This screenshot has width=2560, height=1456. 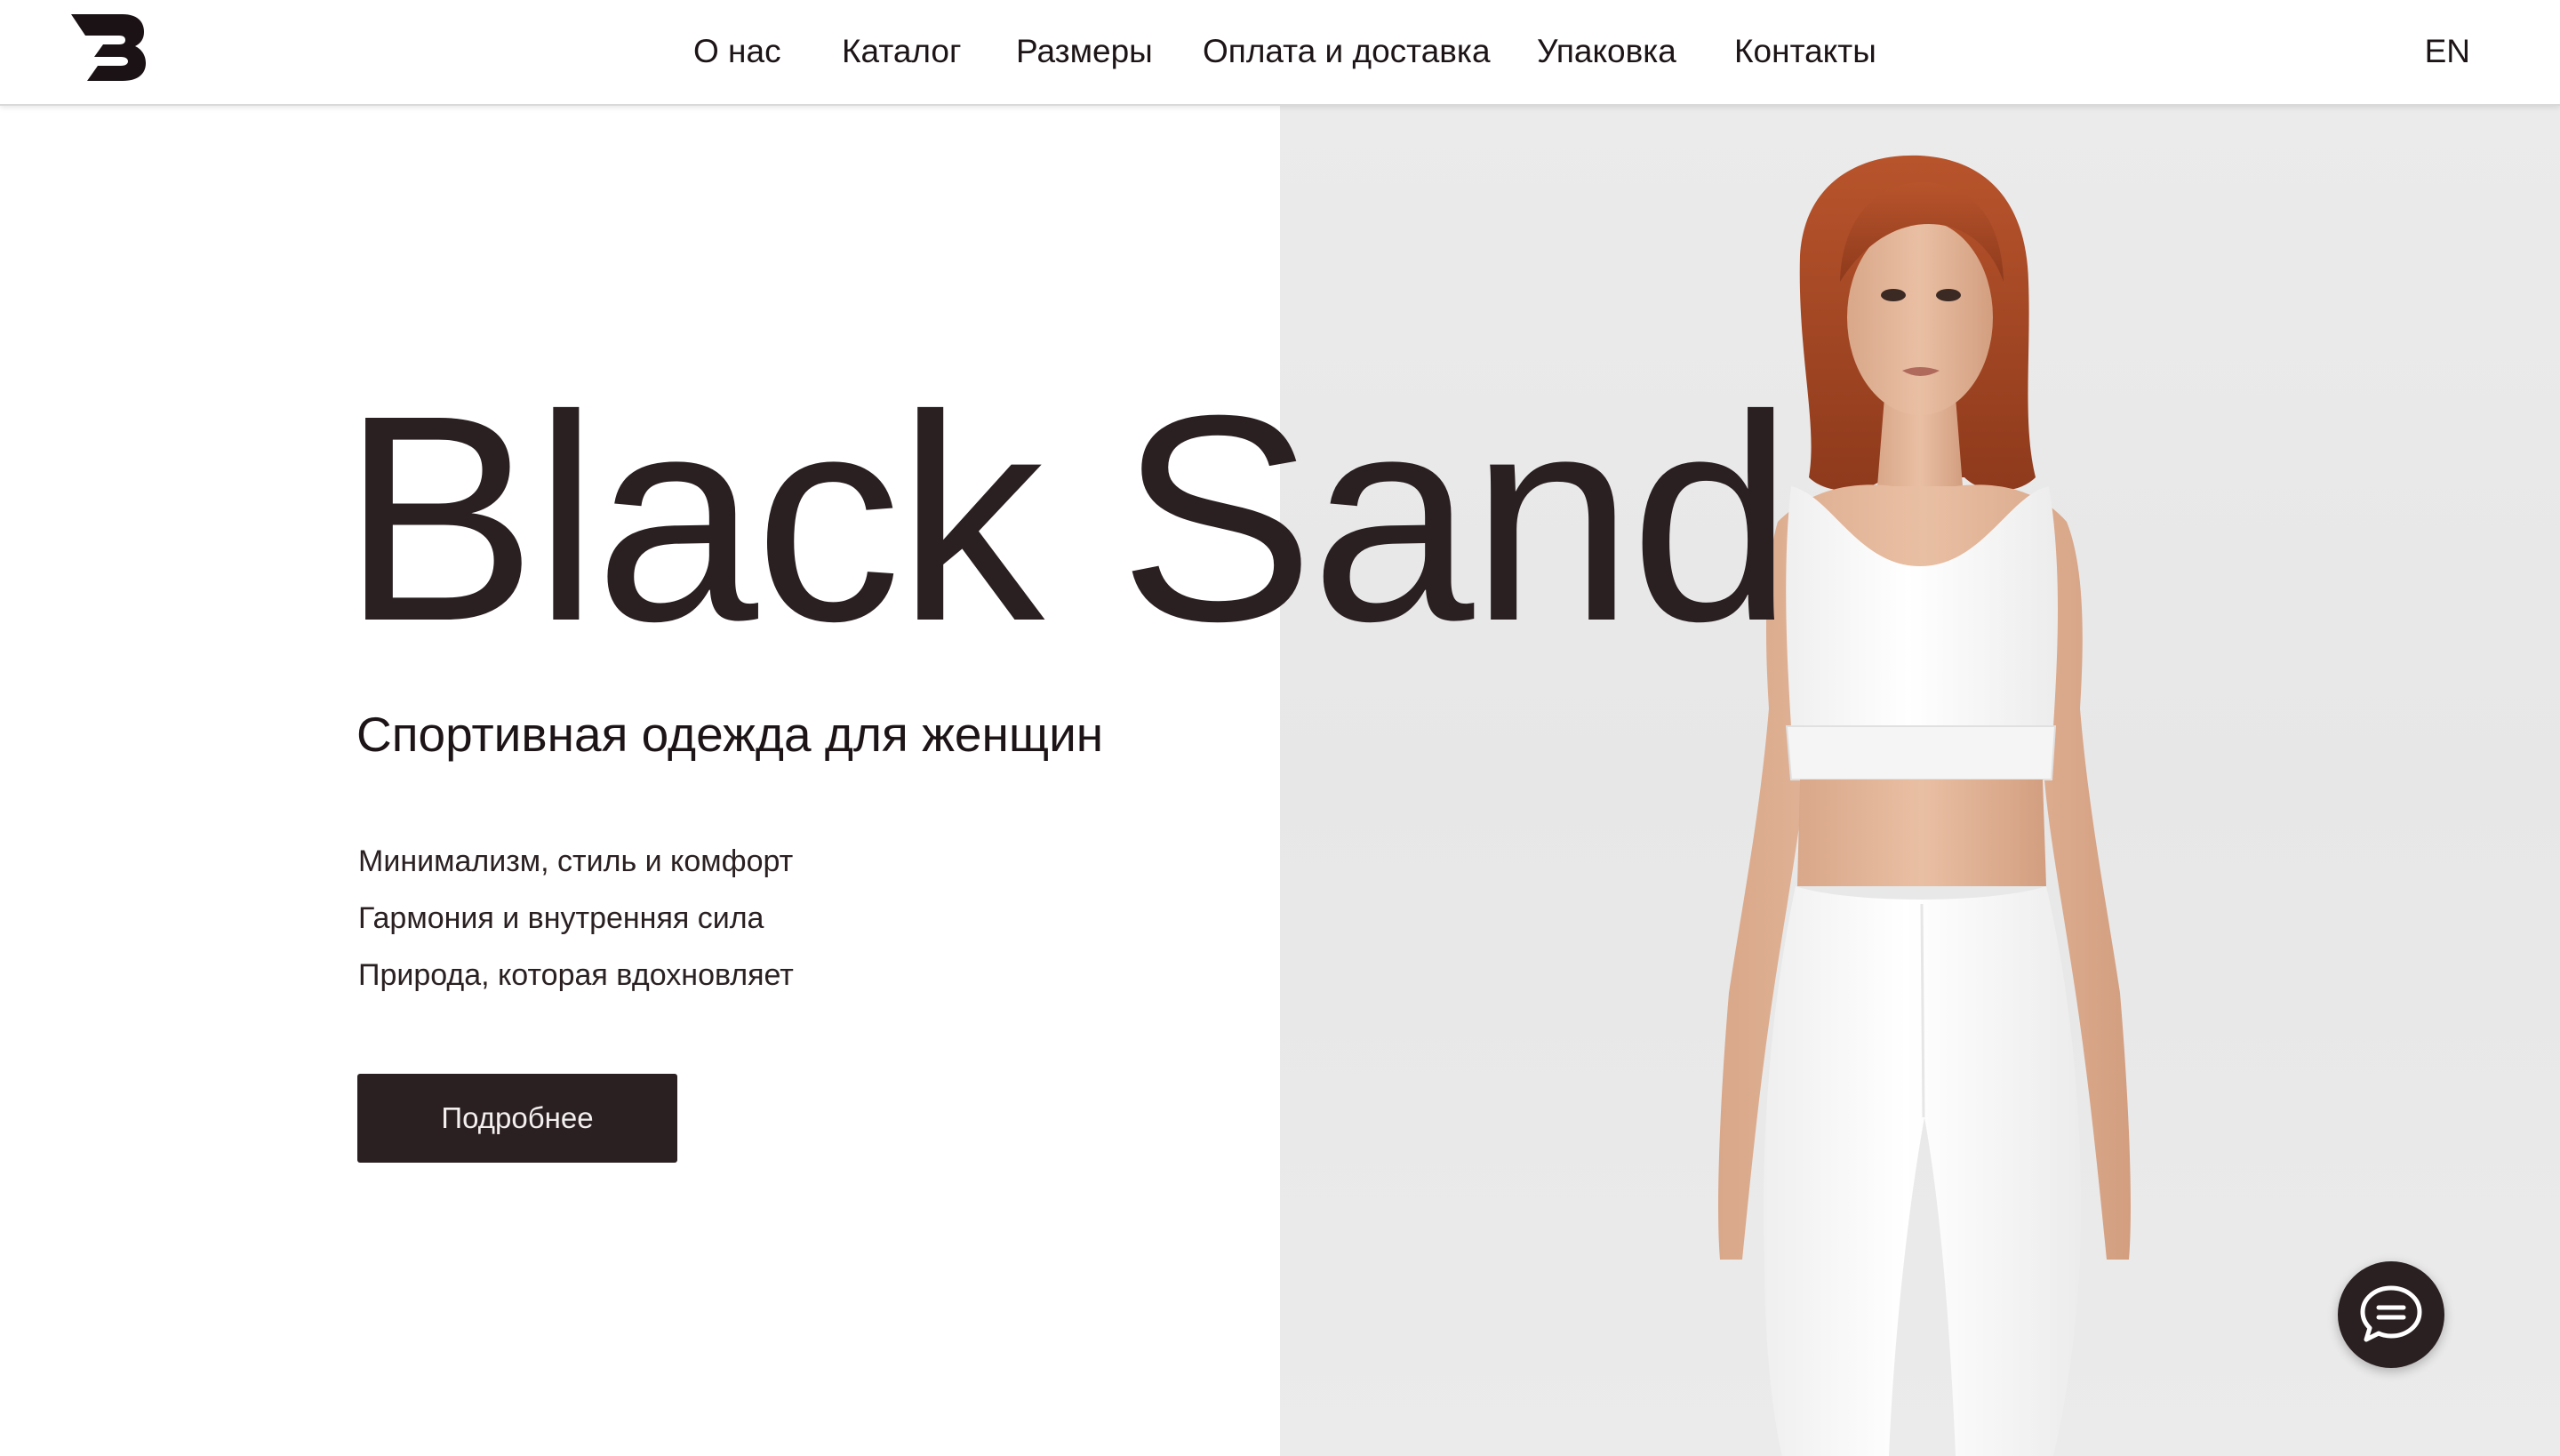 What do you see at coordinates (1805, 51) in the screenshot?
I see `nav-item-contacts: Контакты` at bounding box center [1805, 51].